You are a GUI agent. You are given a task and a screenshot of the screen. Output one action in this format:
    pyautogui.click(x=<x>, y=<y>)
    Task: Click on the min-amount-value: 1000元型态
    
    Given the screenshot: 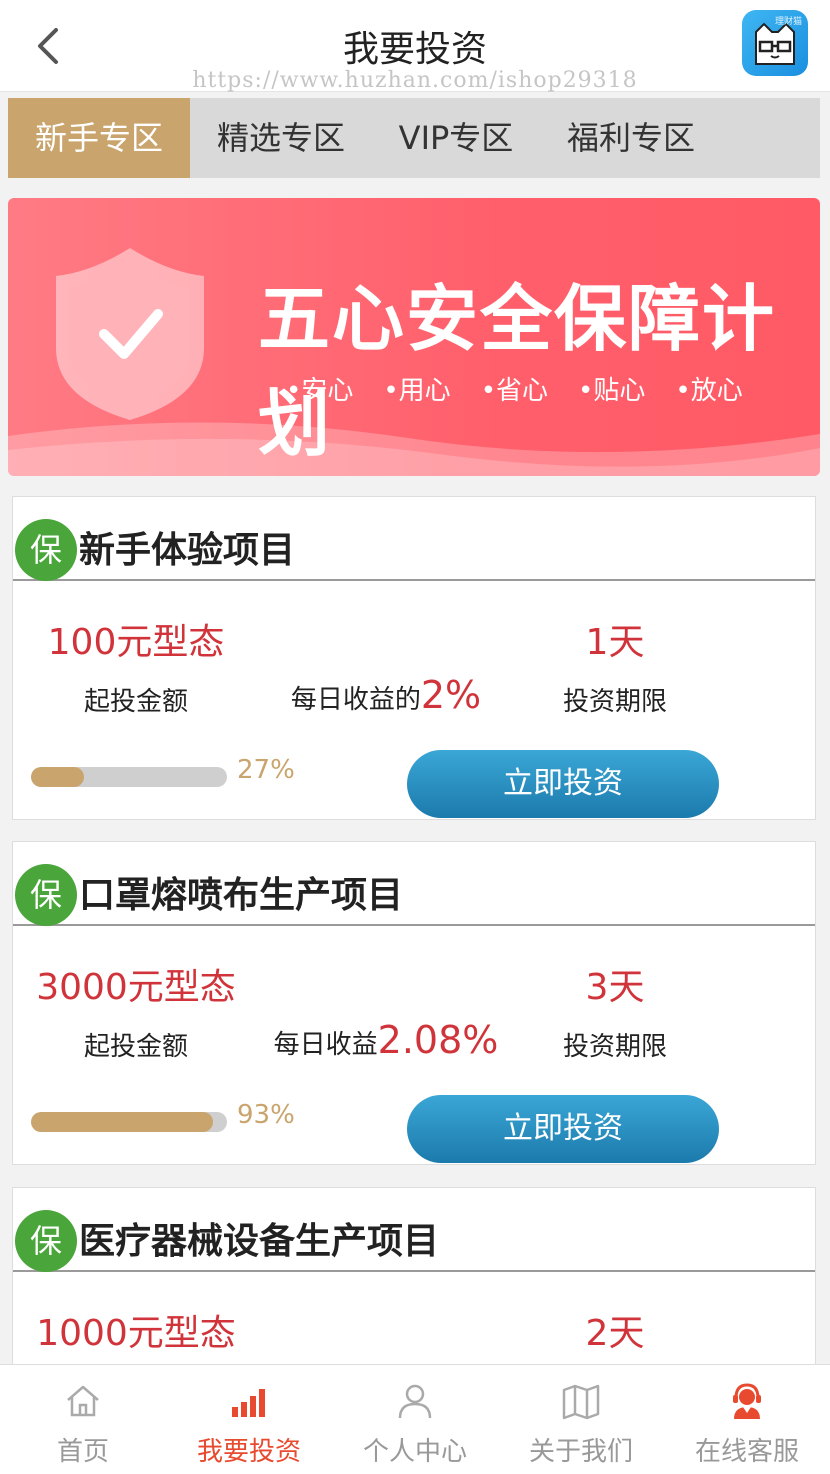 What is the action you would take?
    pyautogui.click(x=136, y=1333)
    